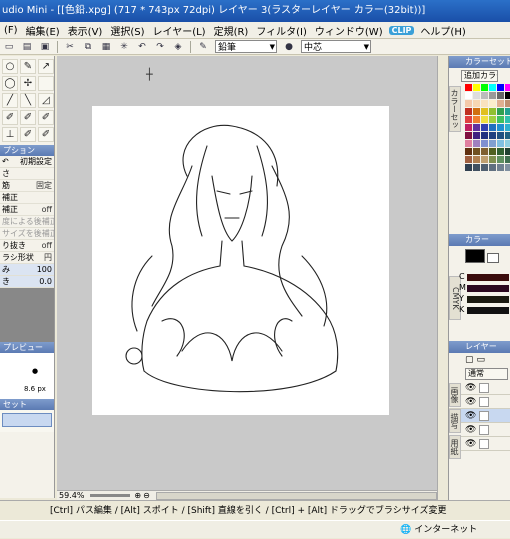 This screenshot has width=510, height=539. I want to click on stamp-icon: ⊥, so click(10, 134).